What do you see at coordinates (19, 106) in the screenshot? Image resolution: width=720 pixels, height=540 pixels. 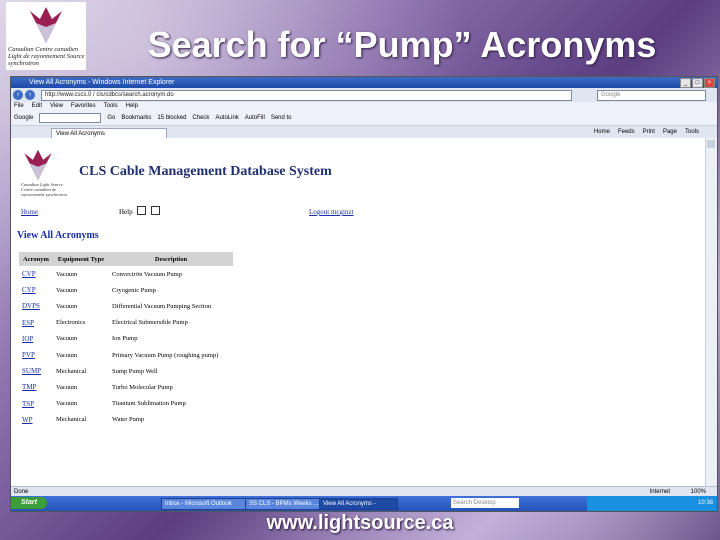 I see `menu-file: File` at bounding box center [19, 106].